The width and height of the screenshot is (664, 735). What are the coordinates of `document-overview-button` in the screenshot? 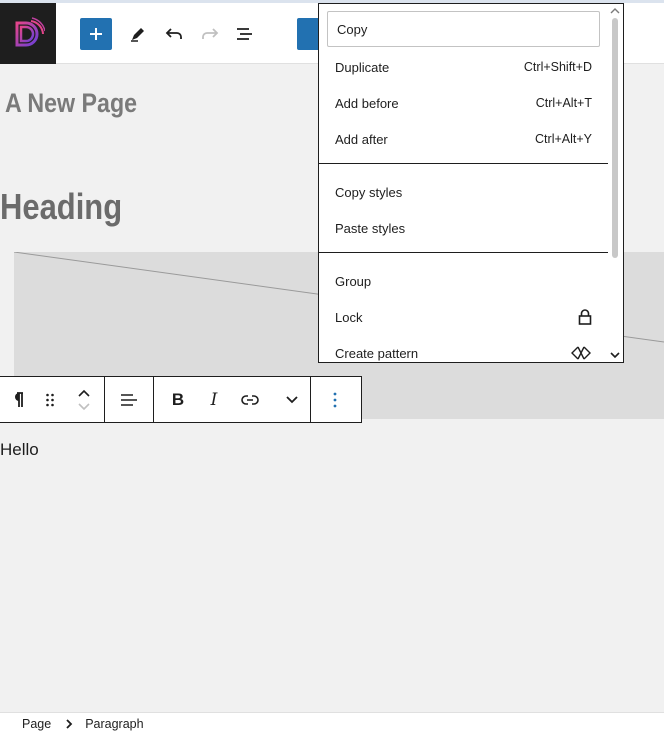 It's located at (245, 34).